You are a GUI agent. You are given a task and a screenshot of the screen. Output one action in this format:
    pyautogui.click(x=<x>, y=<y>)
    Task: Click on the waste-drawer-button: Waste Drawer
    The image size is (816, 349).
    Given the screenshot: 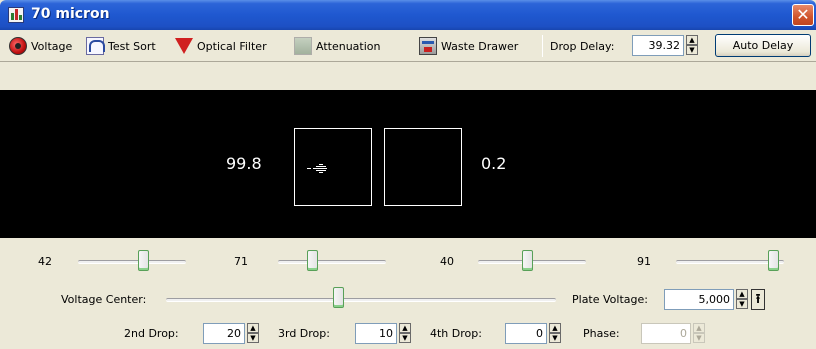 What is the action you would take?
    pyautogui.click(x=468, y=46)
    